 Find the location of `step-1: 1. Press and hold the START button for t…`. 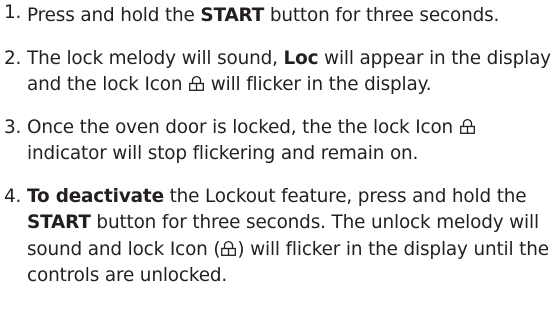

step-1: 1. Press and hold the START button for t… is located at coordinates (278, 15).